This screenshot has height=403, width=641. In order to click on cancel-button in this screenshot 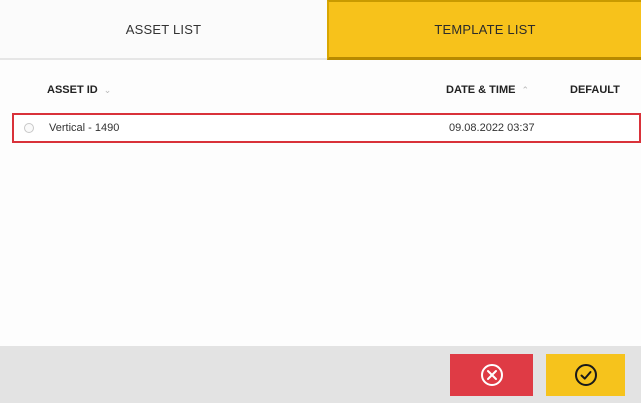, I will do `click(491, 375)`.